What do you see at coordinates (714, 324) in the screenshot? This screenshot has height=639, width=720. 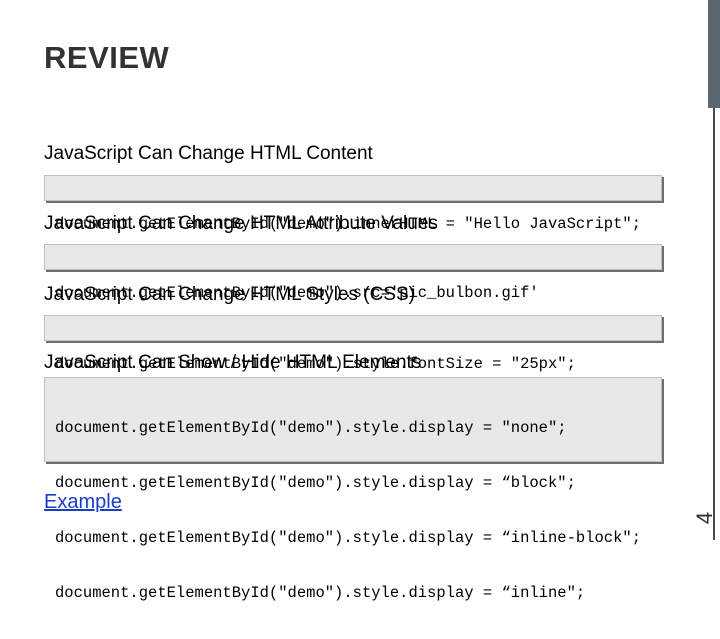 I see `side-divider` at bounding box center [714, 324].